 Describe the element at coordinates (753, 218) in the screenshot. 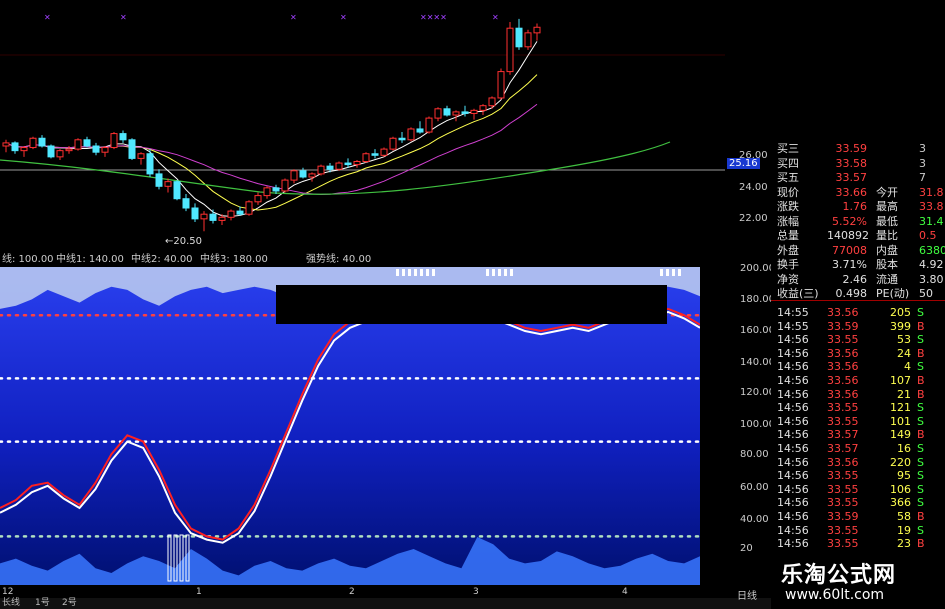

I see `price-axis-label: 22.00` at that location.